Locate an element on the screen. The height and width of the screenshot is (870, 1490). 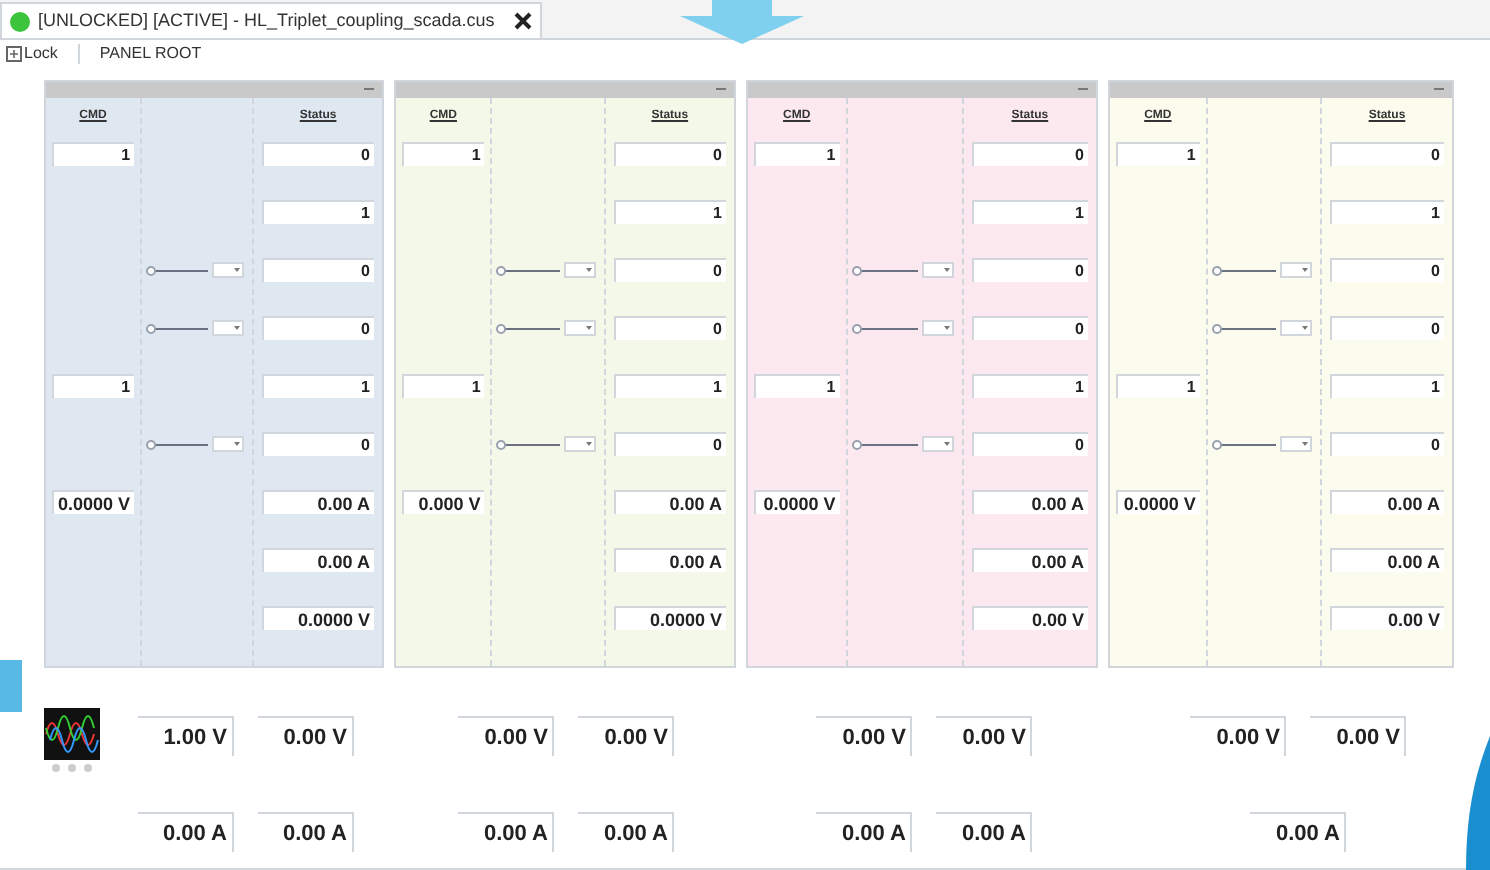
tab-title: [UNLOCKED] [ACTIVE] - HL_Triplet_coupling_scada.cus is located at coordinates (266, 20).